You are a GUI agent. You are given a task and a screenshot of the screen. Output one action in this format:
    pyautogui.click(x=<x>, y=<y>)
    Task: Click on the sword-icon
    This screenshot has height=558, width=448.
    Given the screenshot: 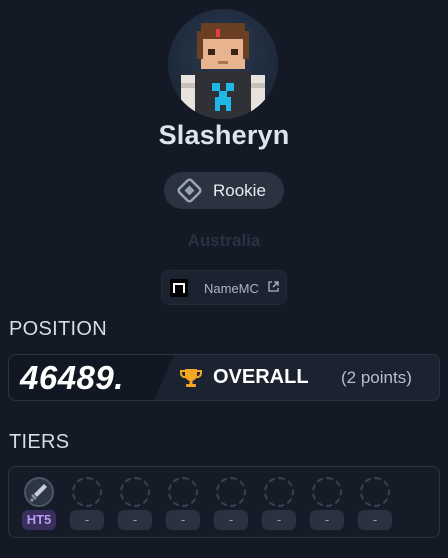 What is the action you would take?
    pyautogui.click(x=38, y=493)
    